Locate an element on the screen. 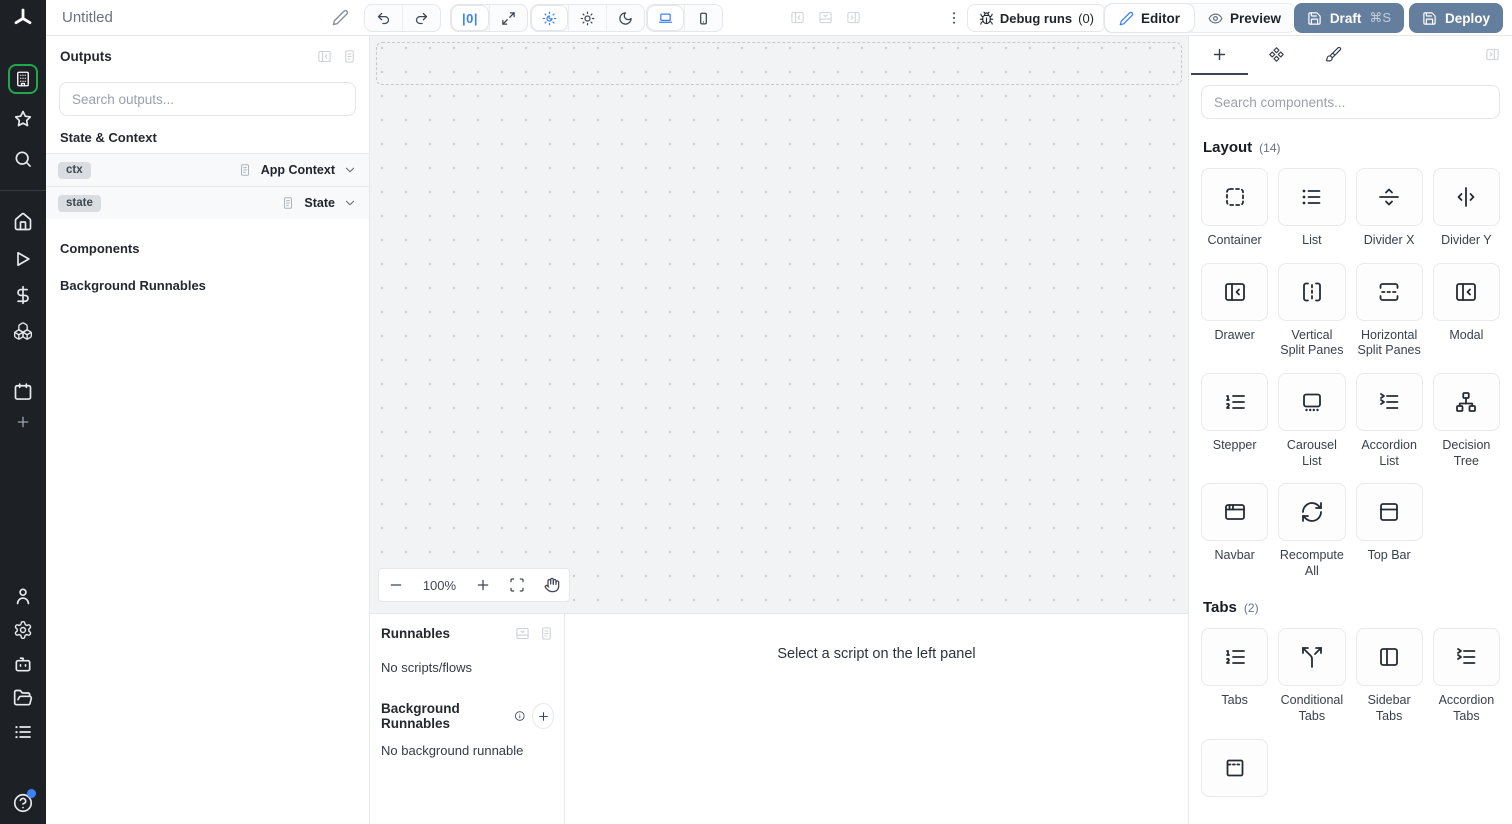  component-tile-carousel-list: Carousel List is located at coordinates (1312, 420).